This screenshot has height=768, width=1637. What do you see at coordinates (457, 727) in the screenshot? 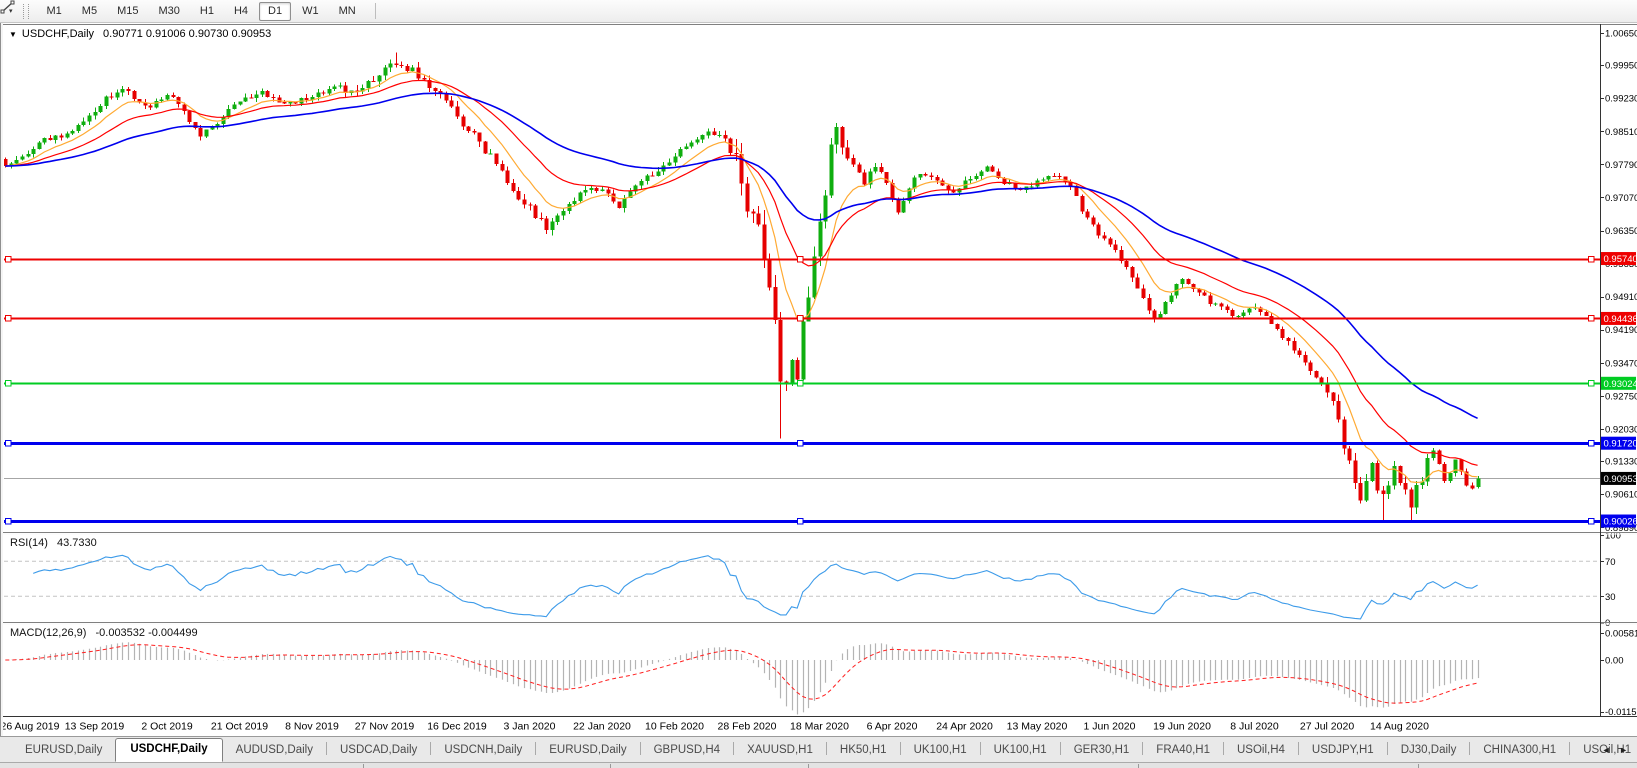
I see `svg-text: 16 Dec 2019` at bounding box center [457, 727].